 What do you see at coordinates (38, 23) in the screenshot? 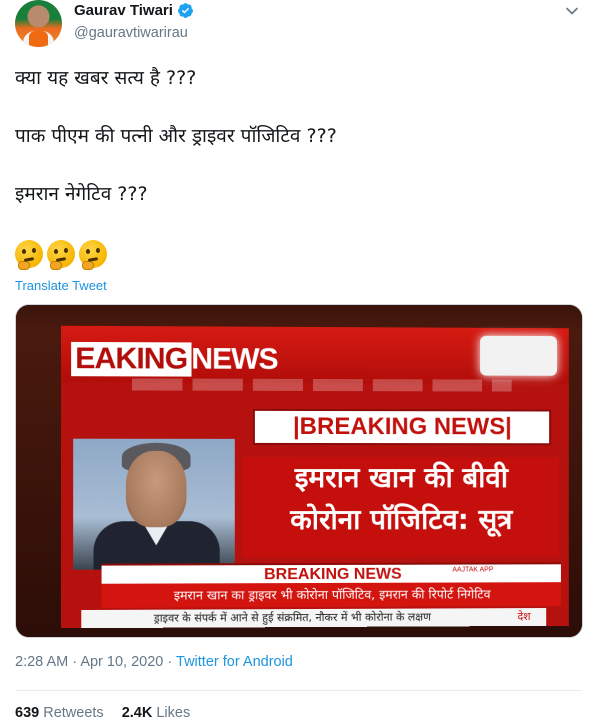
I see `avatar` at bounding box center [38, 23].